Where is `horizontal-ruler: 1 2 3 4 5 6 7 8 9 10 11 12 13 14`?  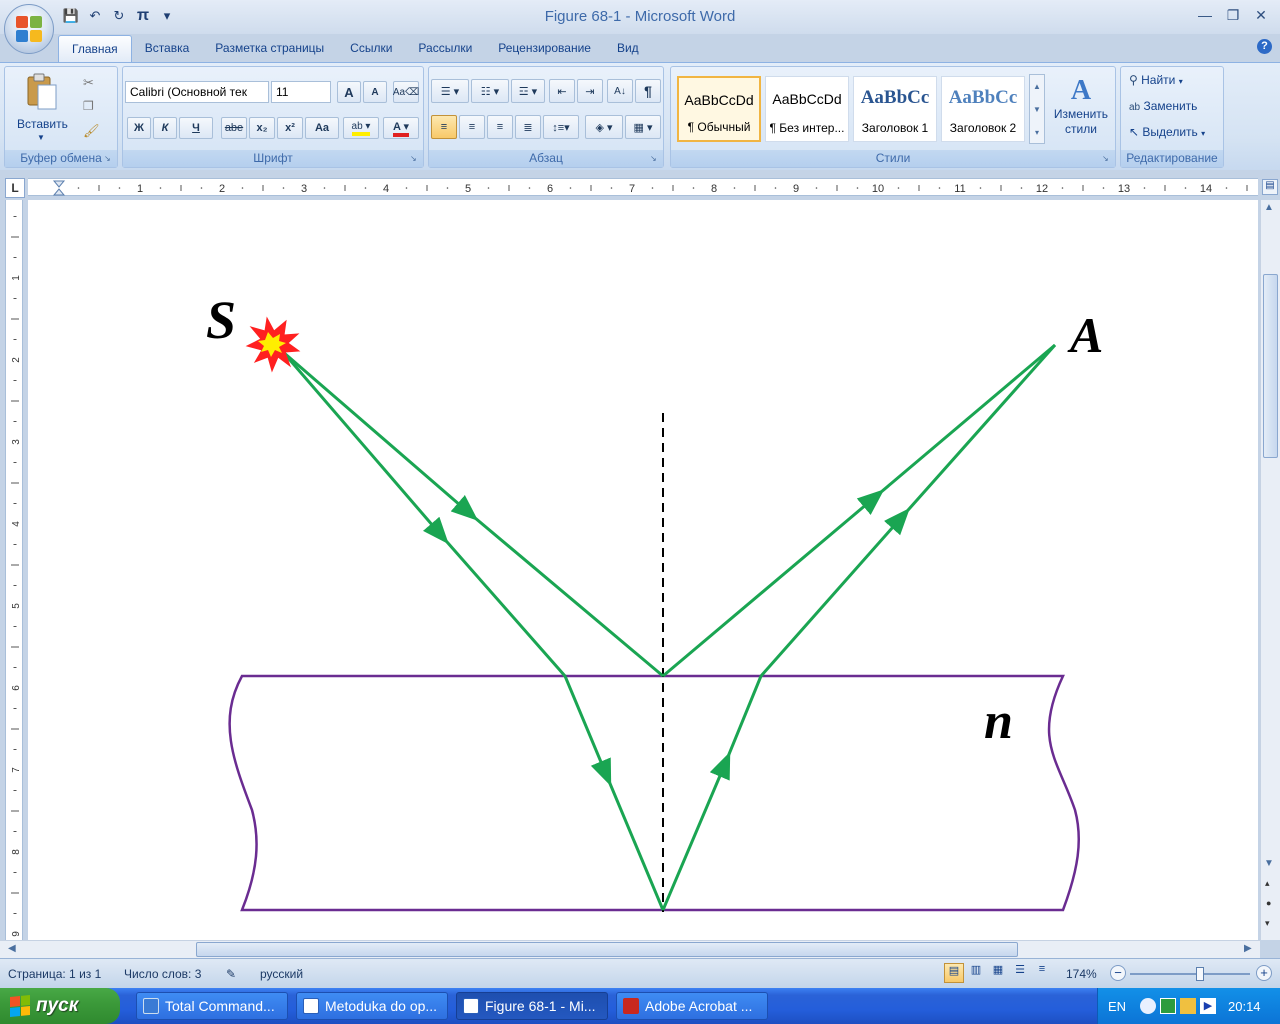
horizontal-ruler: 1 2 3 4 5 6 7 8 9 10 11 12 13 14 is located at coordinates (643, 187).